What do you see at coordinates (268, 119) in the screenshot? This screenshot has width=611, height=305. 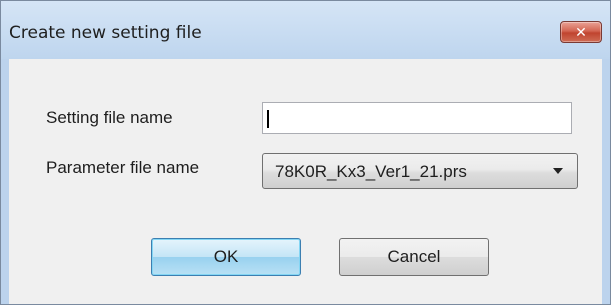 I see `text-caret` at bounding box center [268, 119].